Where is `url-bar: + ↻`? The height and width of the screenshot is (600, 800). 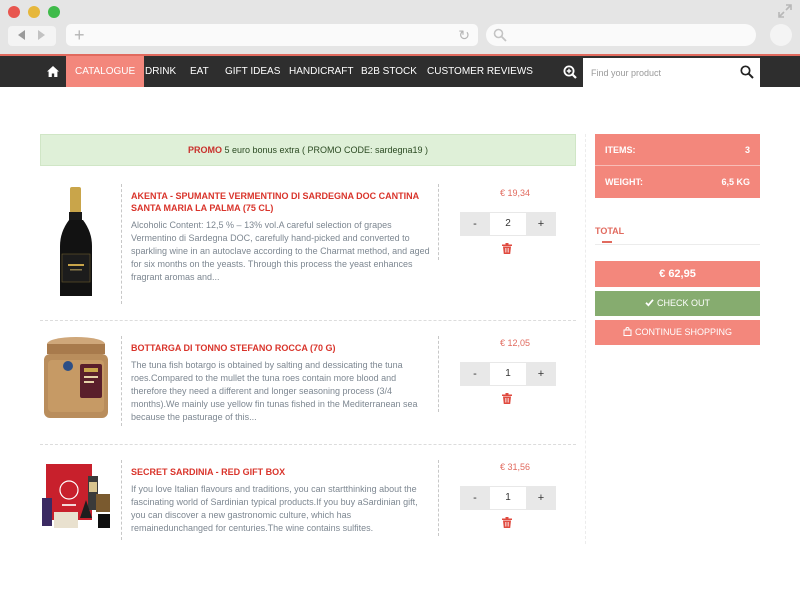 url-bar: + ↻ is located at coordinates (272, 35).